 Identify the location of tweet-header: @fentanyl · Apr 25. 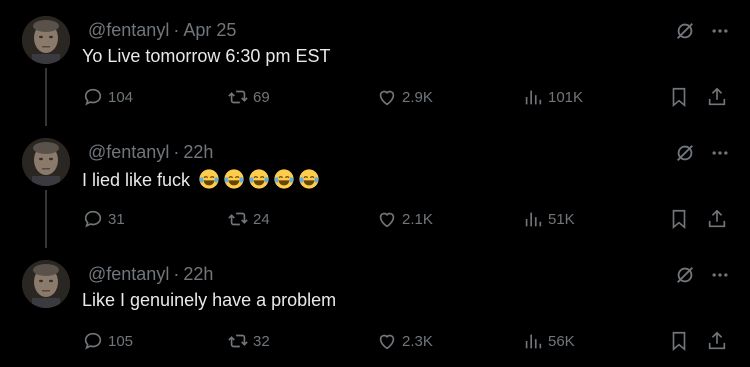
(162, 30).